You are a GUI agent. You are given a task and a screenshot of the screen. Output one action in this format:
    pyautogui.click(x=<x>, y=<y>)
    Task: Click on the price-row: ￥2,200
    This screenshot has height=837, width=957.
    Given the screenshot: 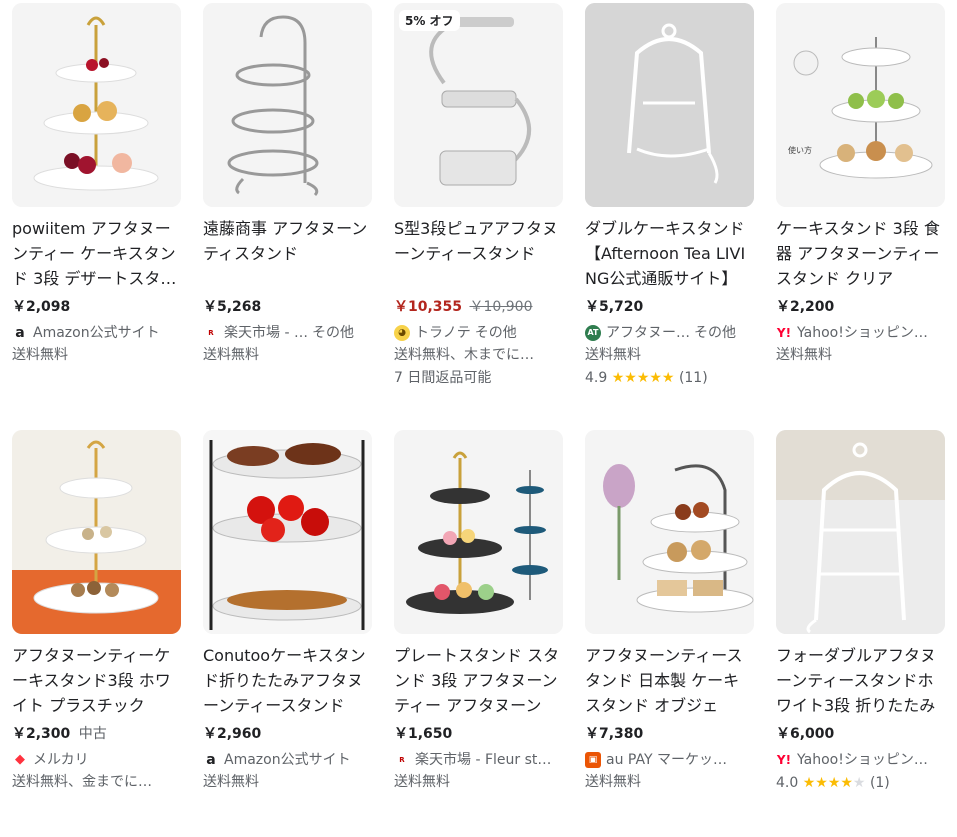 What is the action you would take?
    pyautogui.click(x=860, y=307)
    